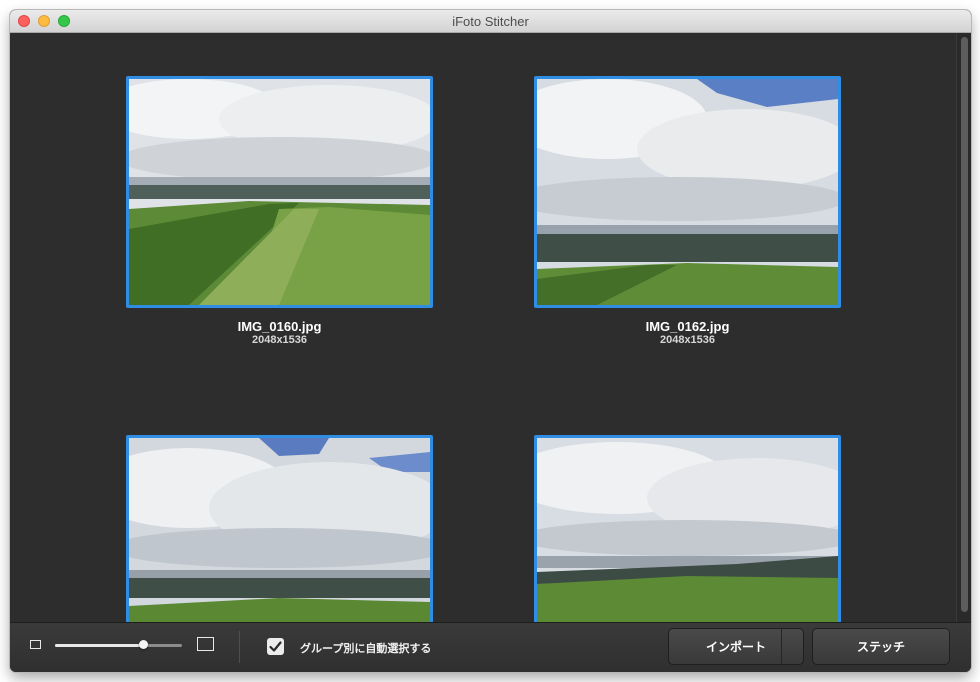  What do you see at coordinates (99, 645) in the screenshot?
I see `slider-fill` at bounding box center [99, 645].